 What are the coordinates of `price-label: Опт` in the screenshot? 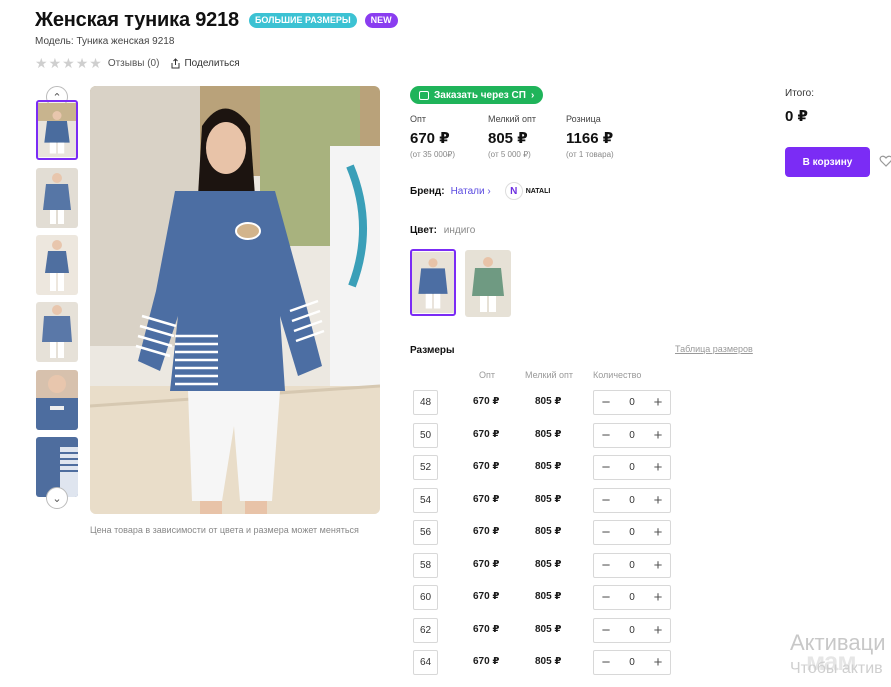 It's located at (418, 119).